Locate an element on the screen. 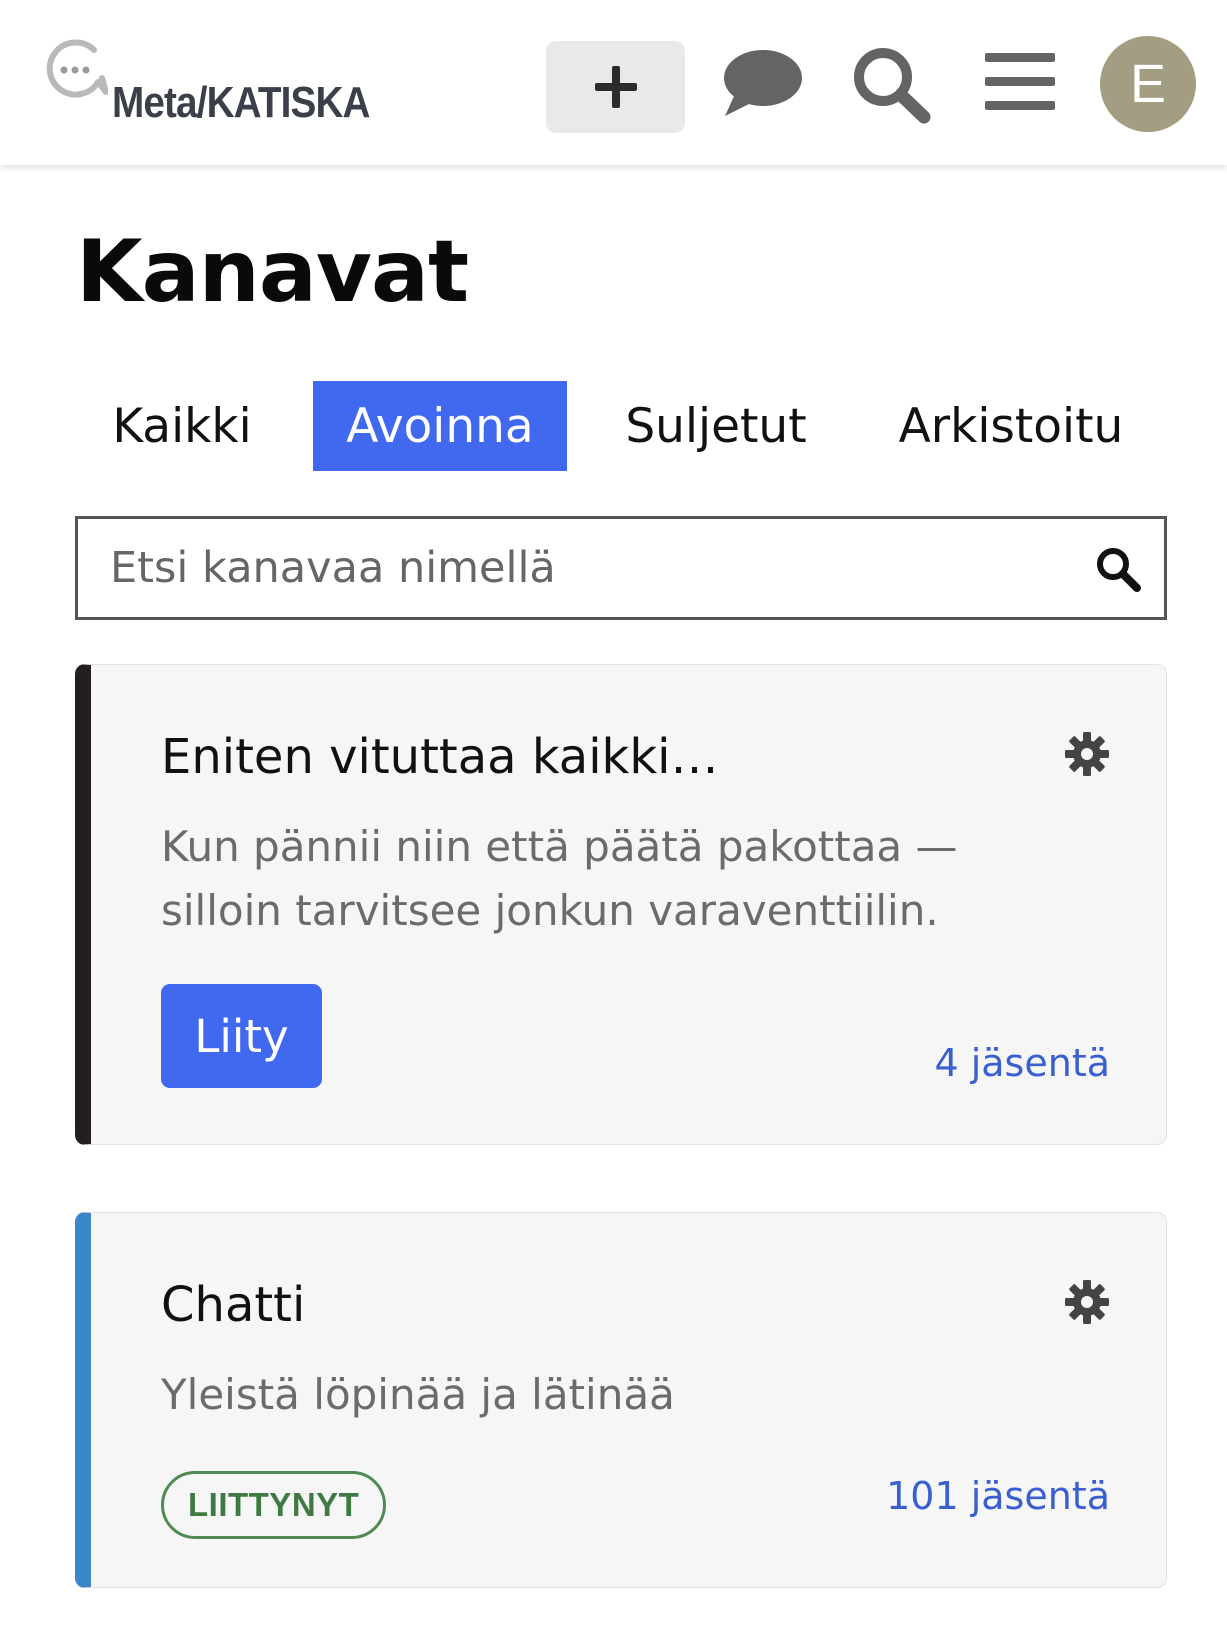  tab-label: Kaikki is located at coordinates (182, 426).